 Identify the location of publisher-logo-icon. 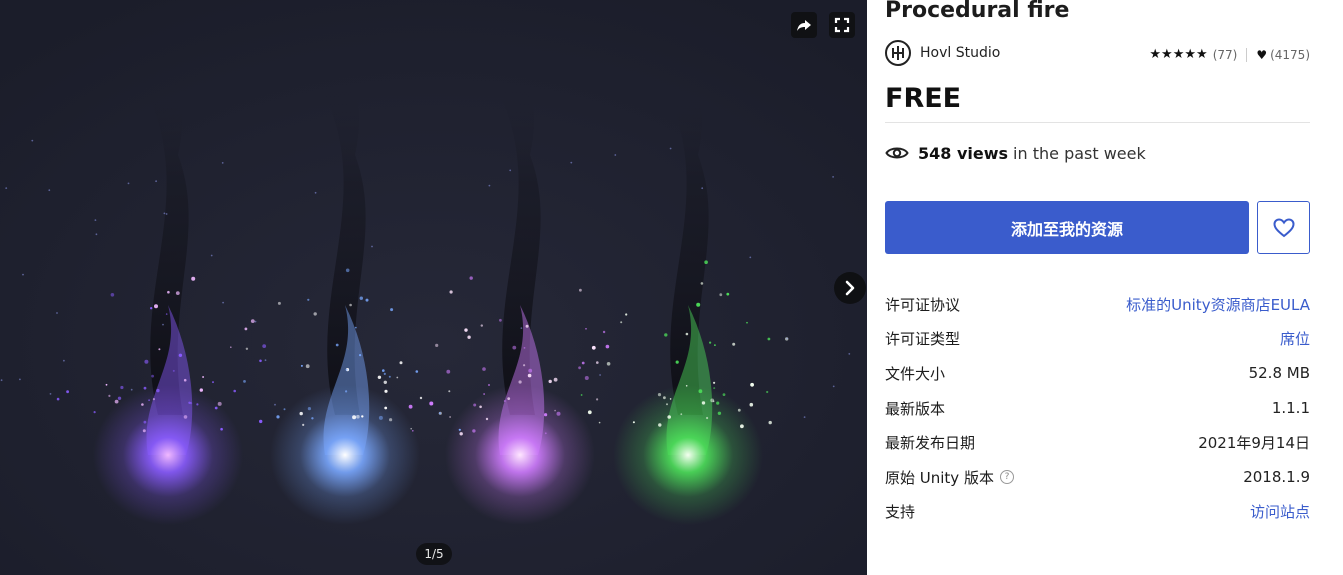
(898, 53).